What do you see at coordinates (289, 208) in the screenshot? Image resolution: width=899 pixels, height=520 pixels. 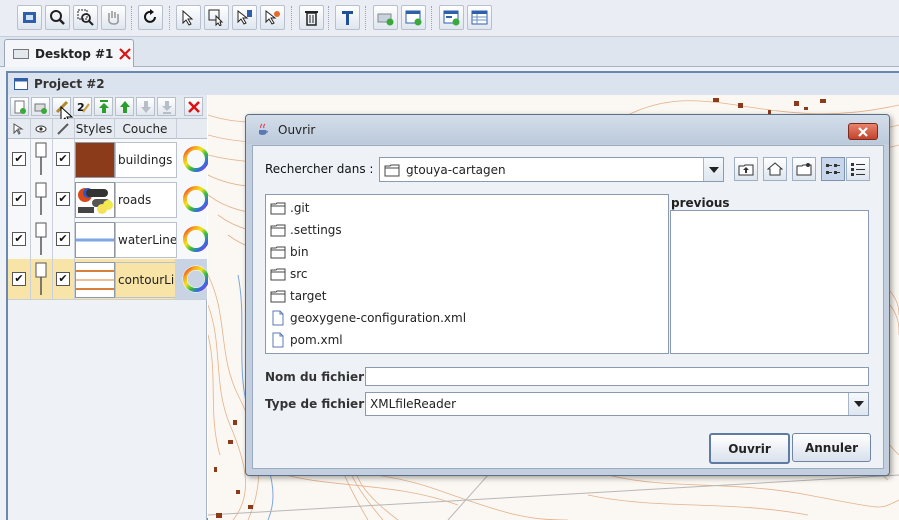 I see `list-item-folder: .git` at bounding box center [289, 208].